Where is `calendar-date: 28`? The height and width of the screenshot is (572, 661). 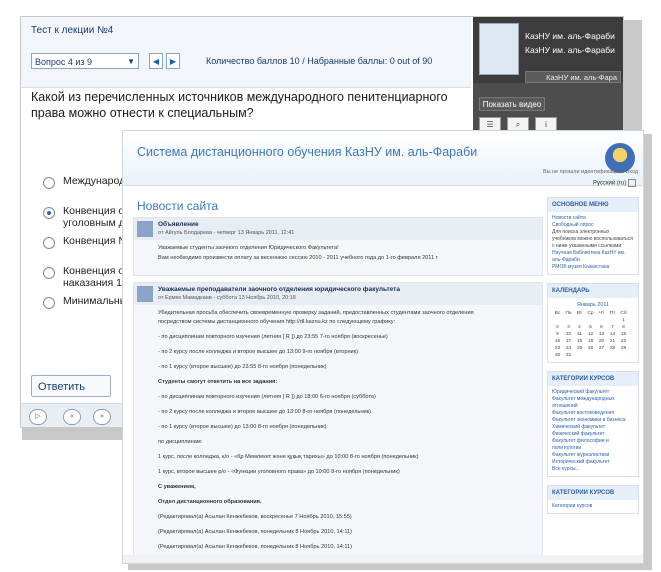
calendar-date: 28 is located at coordinates (612, 348).